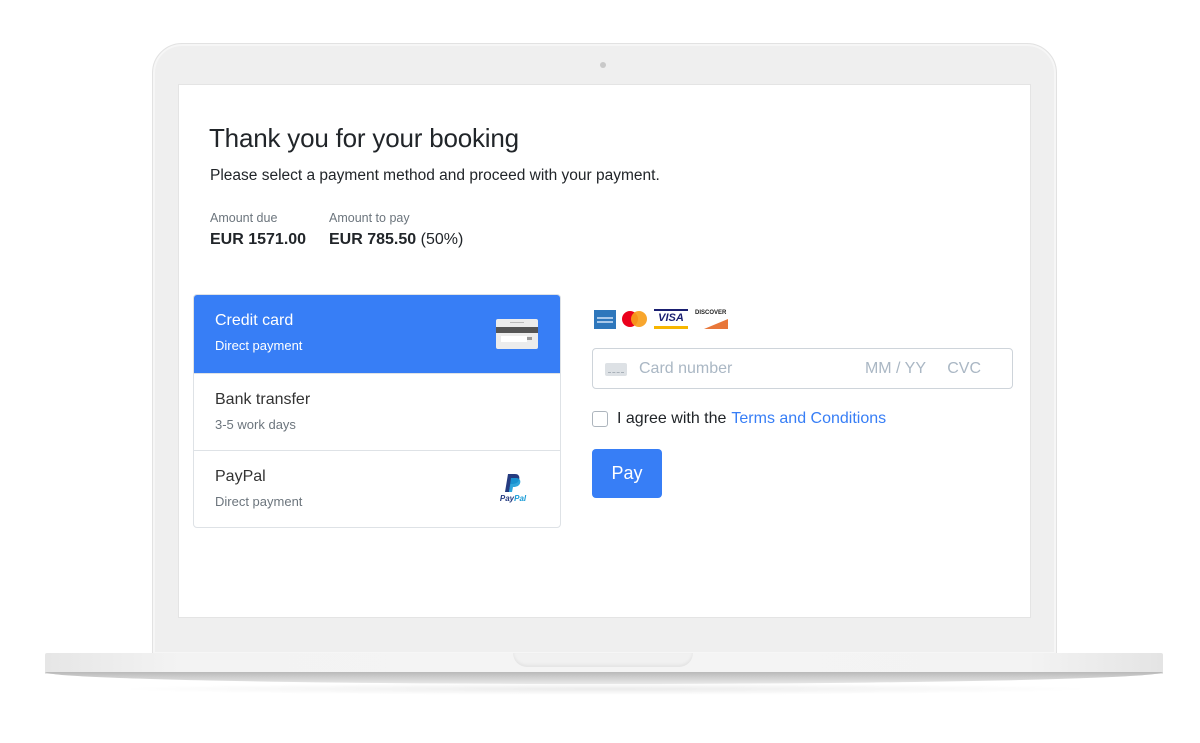 The image size is (1200, 743). What do you see at coordinates (603, 660) in the screenshot?
I see `laptop-notch` at bounding box center [603, 660].